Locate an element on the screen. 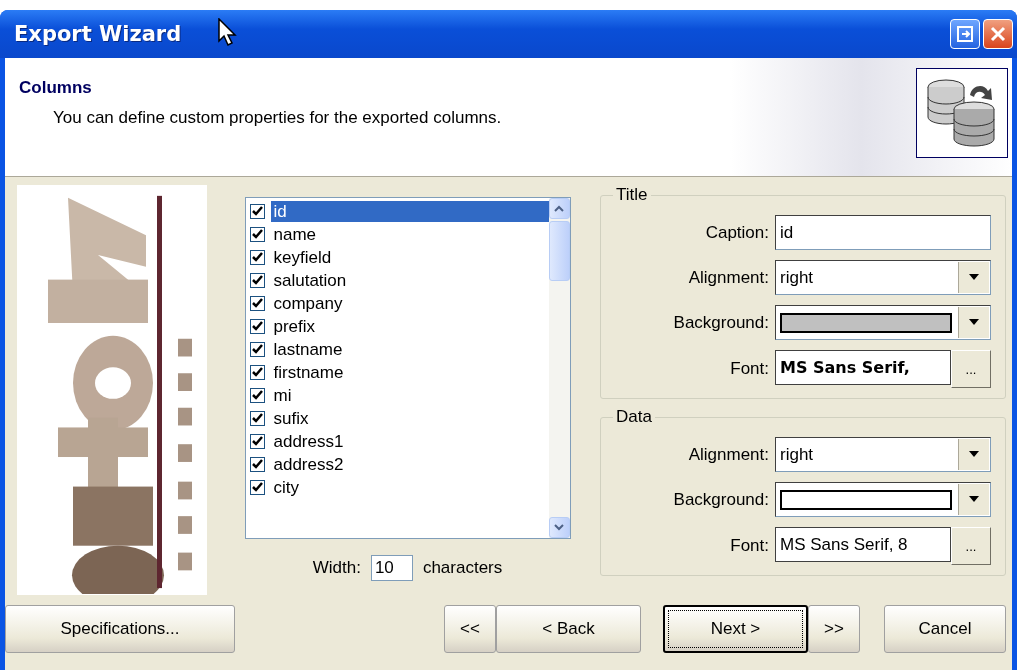 The height and width of the screenshot is (670, 1017). list-item: address2 is located at coordinates (308, 464).